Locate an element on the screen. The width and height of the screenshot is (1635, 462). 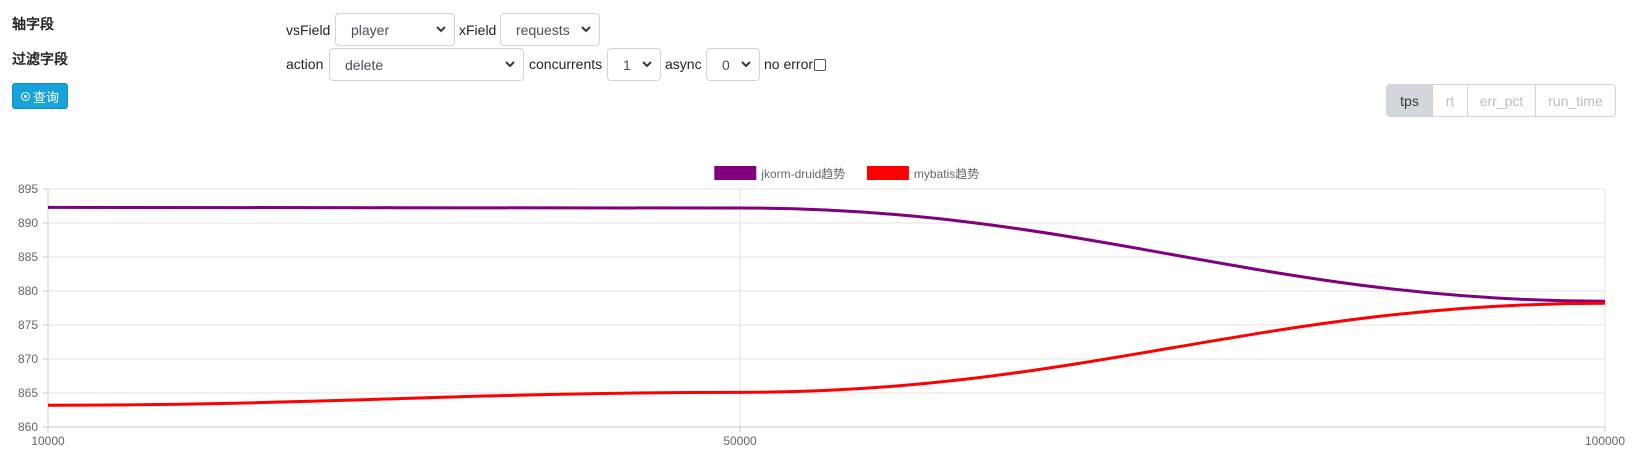
y-tick-label: 890 is located at coordinates (28, 223).